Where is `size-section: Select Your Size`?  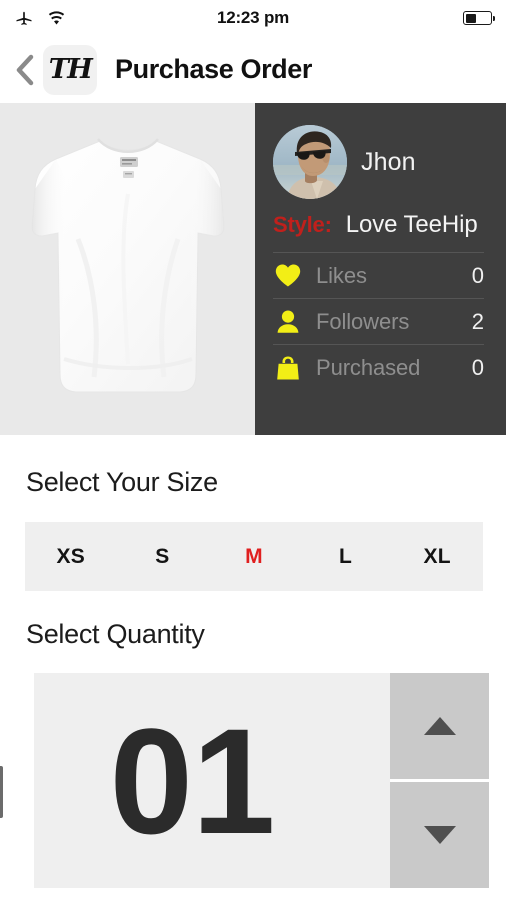
size-section: Select Your Size is located at coordinates (253, 466).